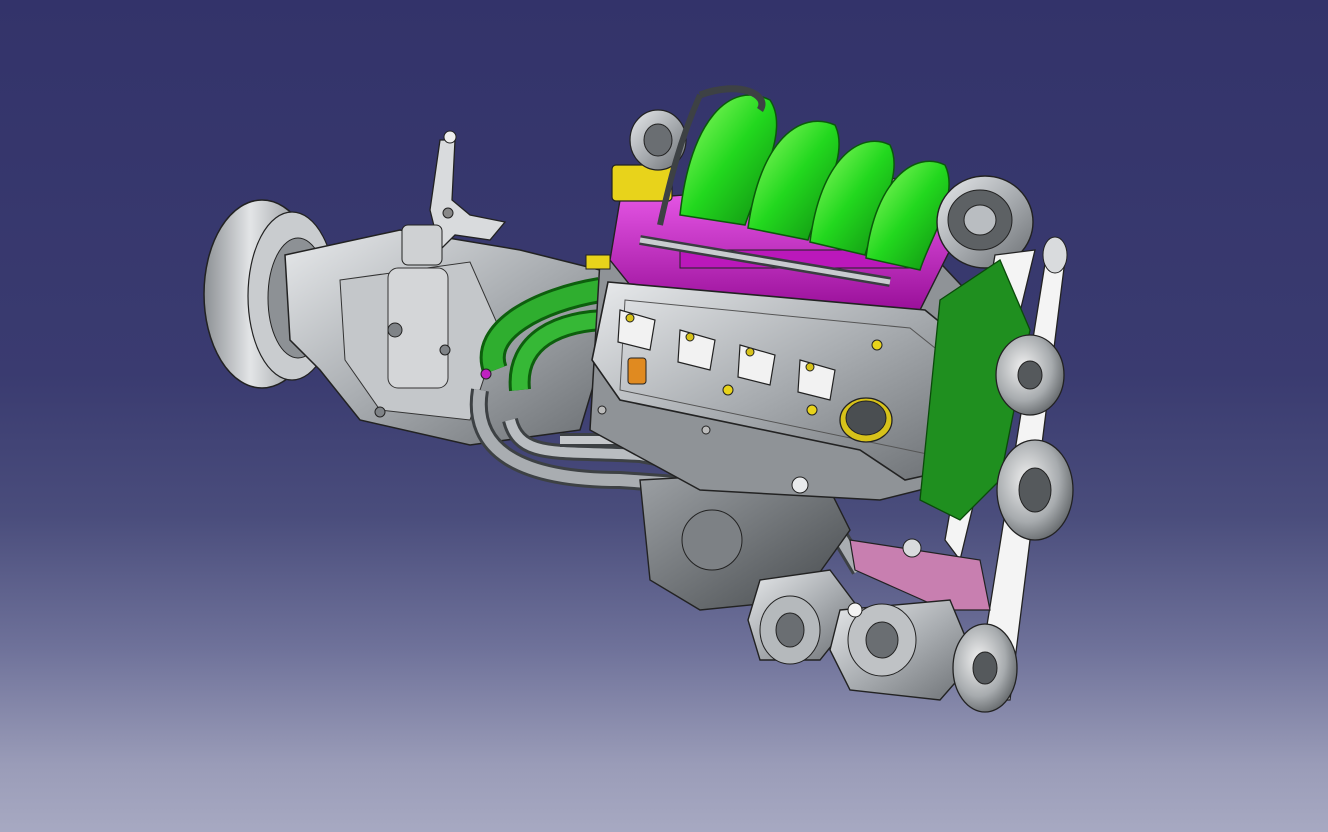 The width and height of the screenshot is (1328, 832). Describe the element at coordinates (1035, 490) in the screenshot. I see `crank-pulley` at that location.